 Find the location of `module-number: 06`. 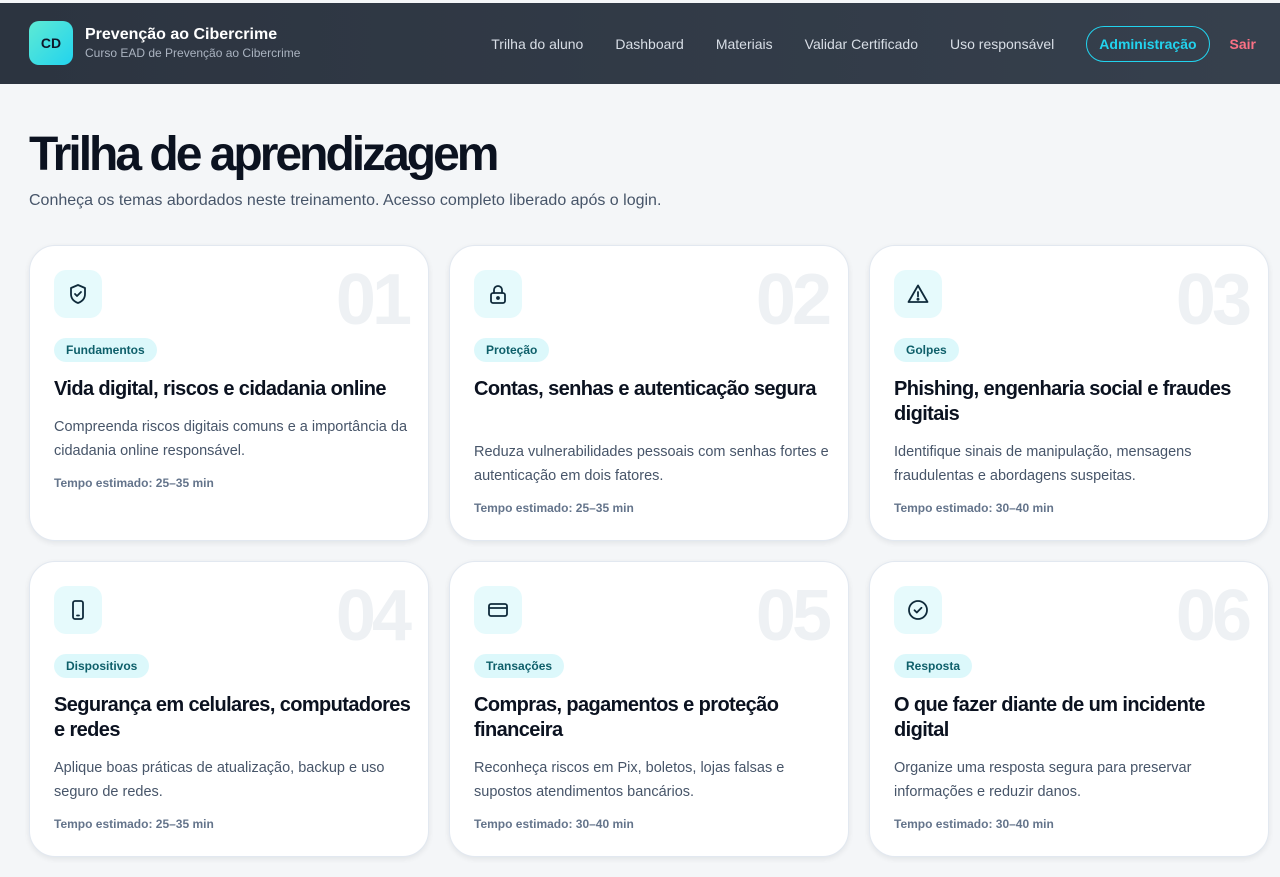

module-number: 06 is located at coordinates (1213, 616).